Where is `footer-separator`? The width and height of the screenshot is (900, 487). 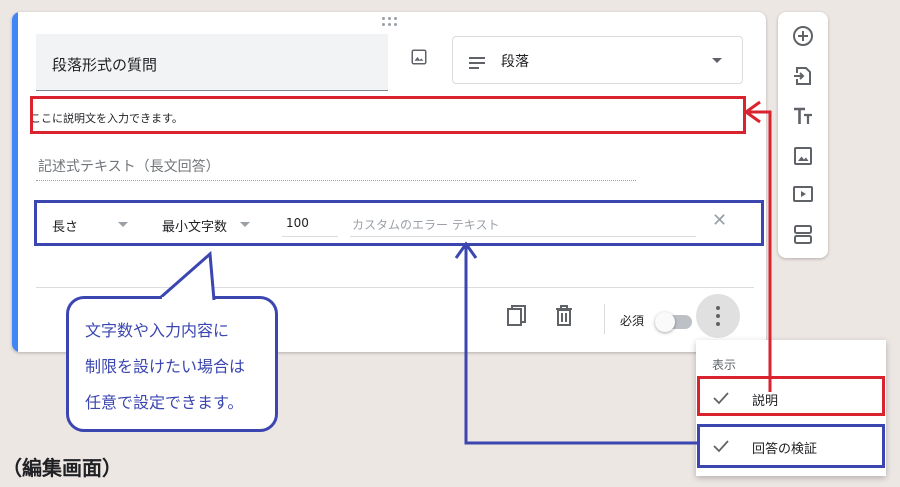 footer-separator is located at coordinates (604, 319).